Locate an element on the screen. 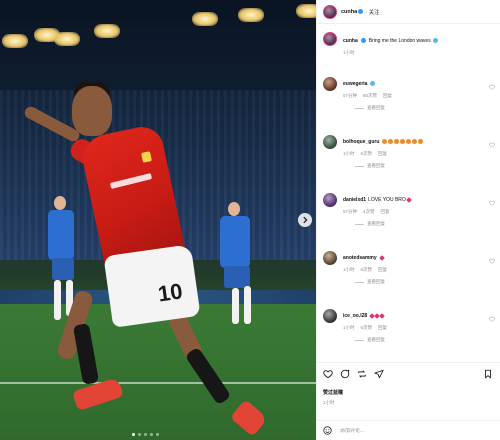 This screenshot has width=500, height=440. add-comment-bar is located at coordinates (408, 430).